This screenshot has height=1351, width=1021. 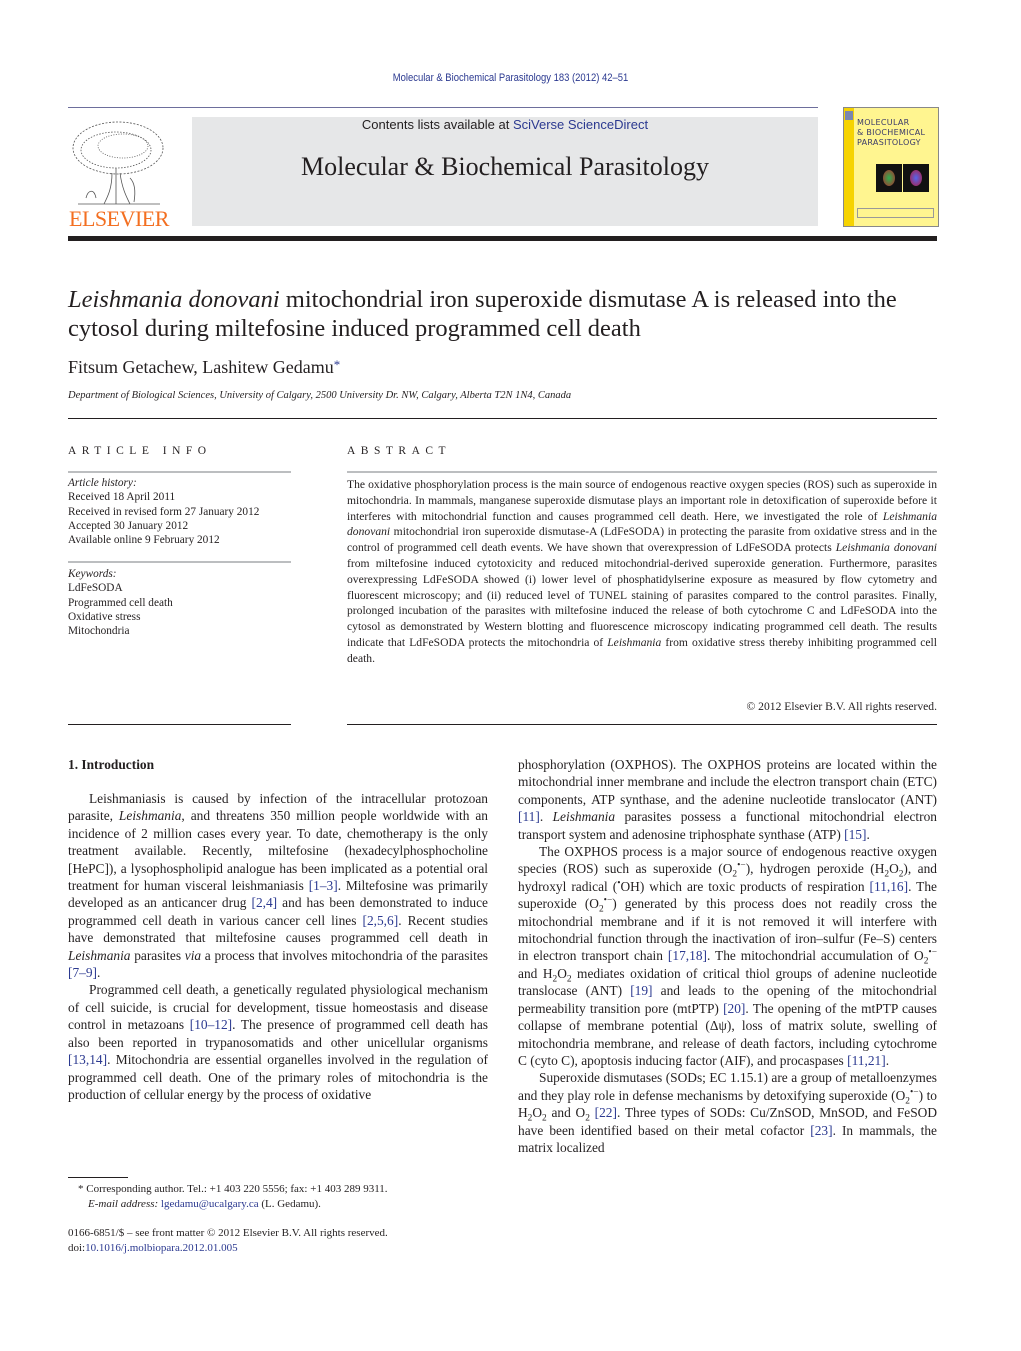 What do you see at coordinates (895, 213) in the screenshot?
I see `cover-info-box` at bounding box center [895, 213].